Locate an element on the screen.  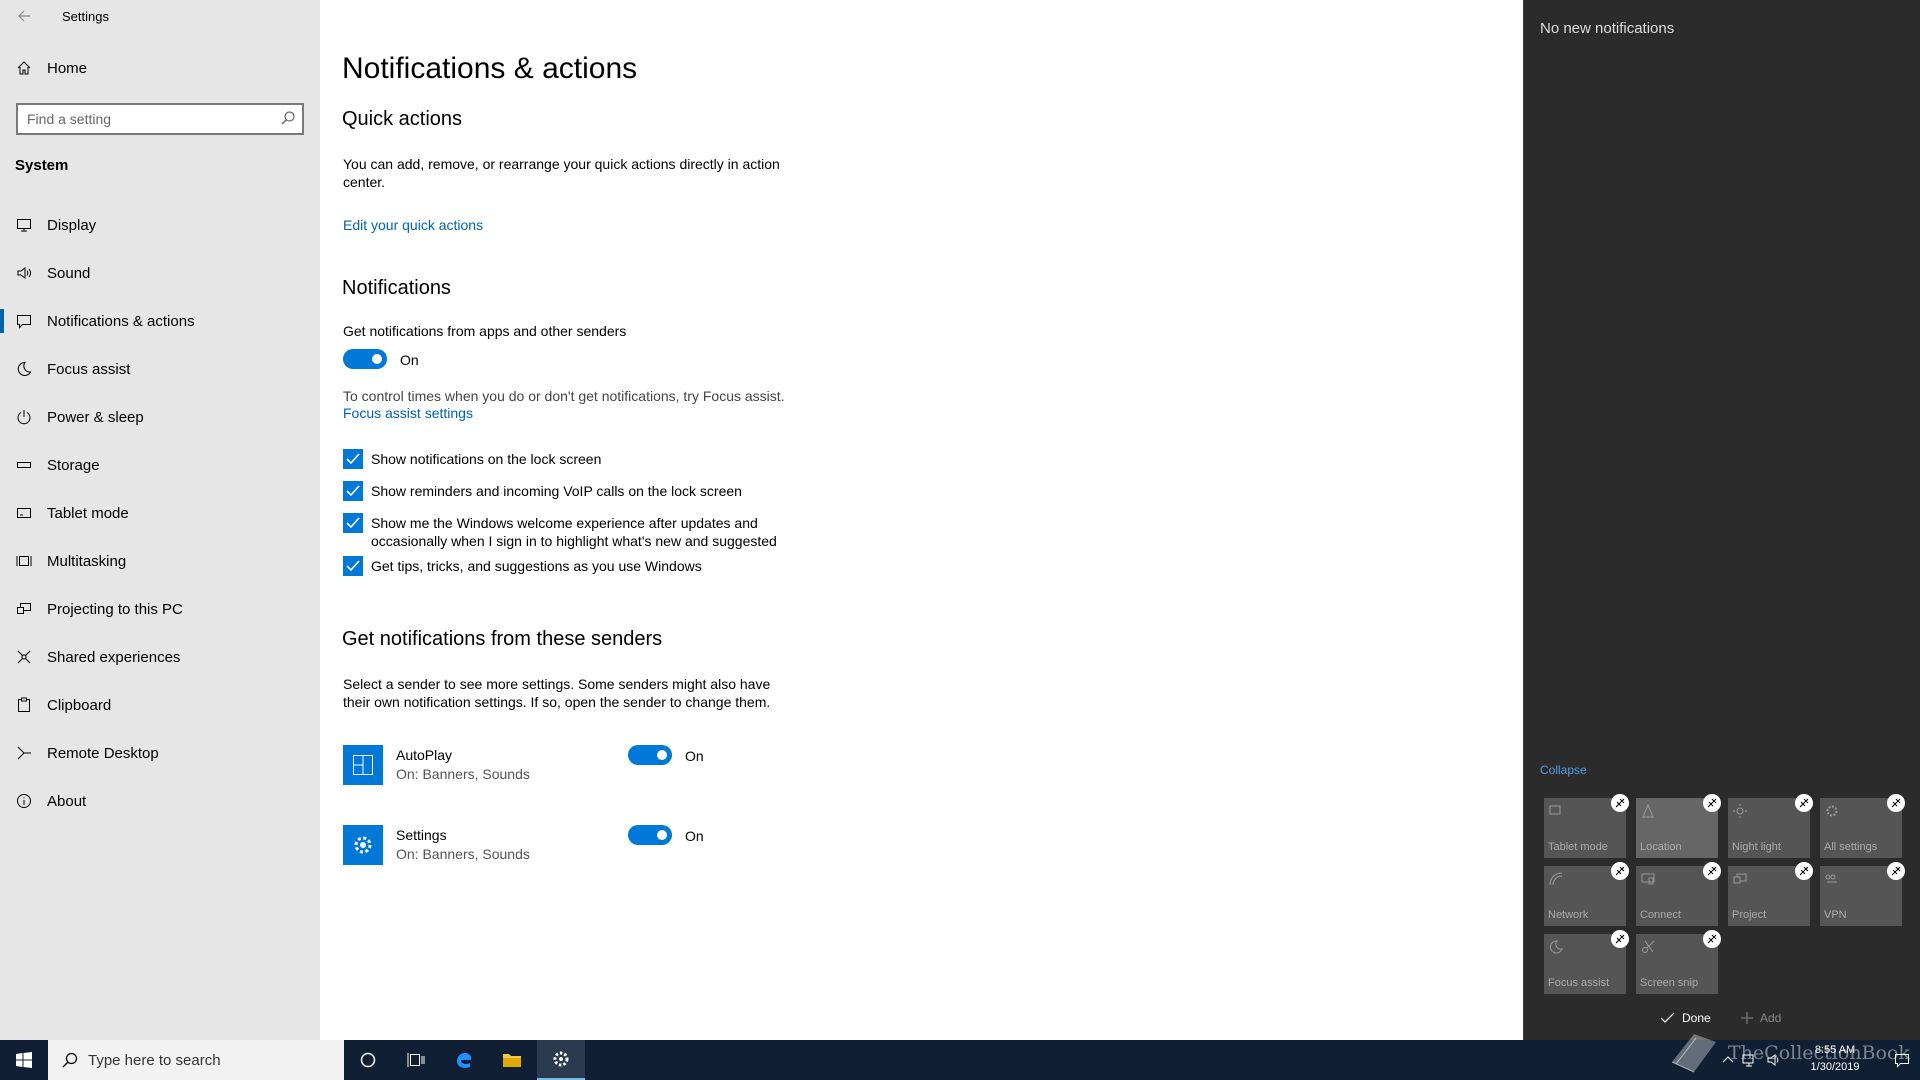
notifications-toggle is located at coordinates (365, 359).